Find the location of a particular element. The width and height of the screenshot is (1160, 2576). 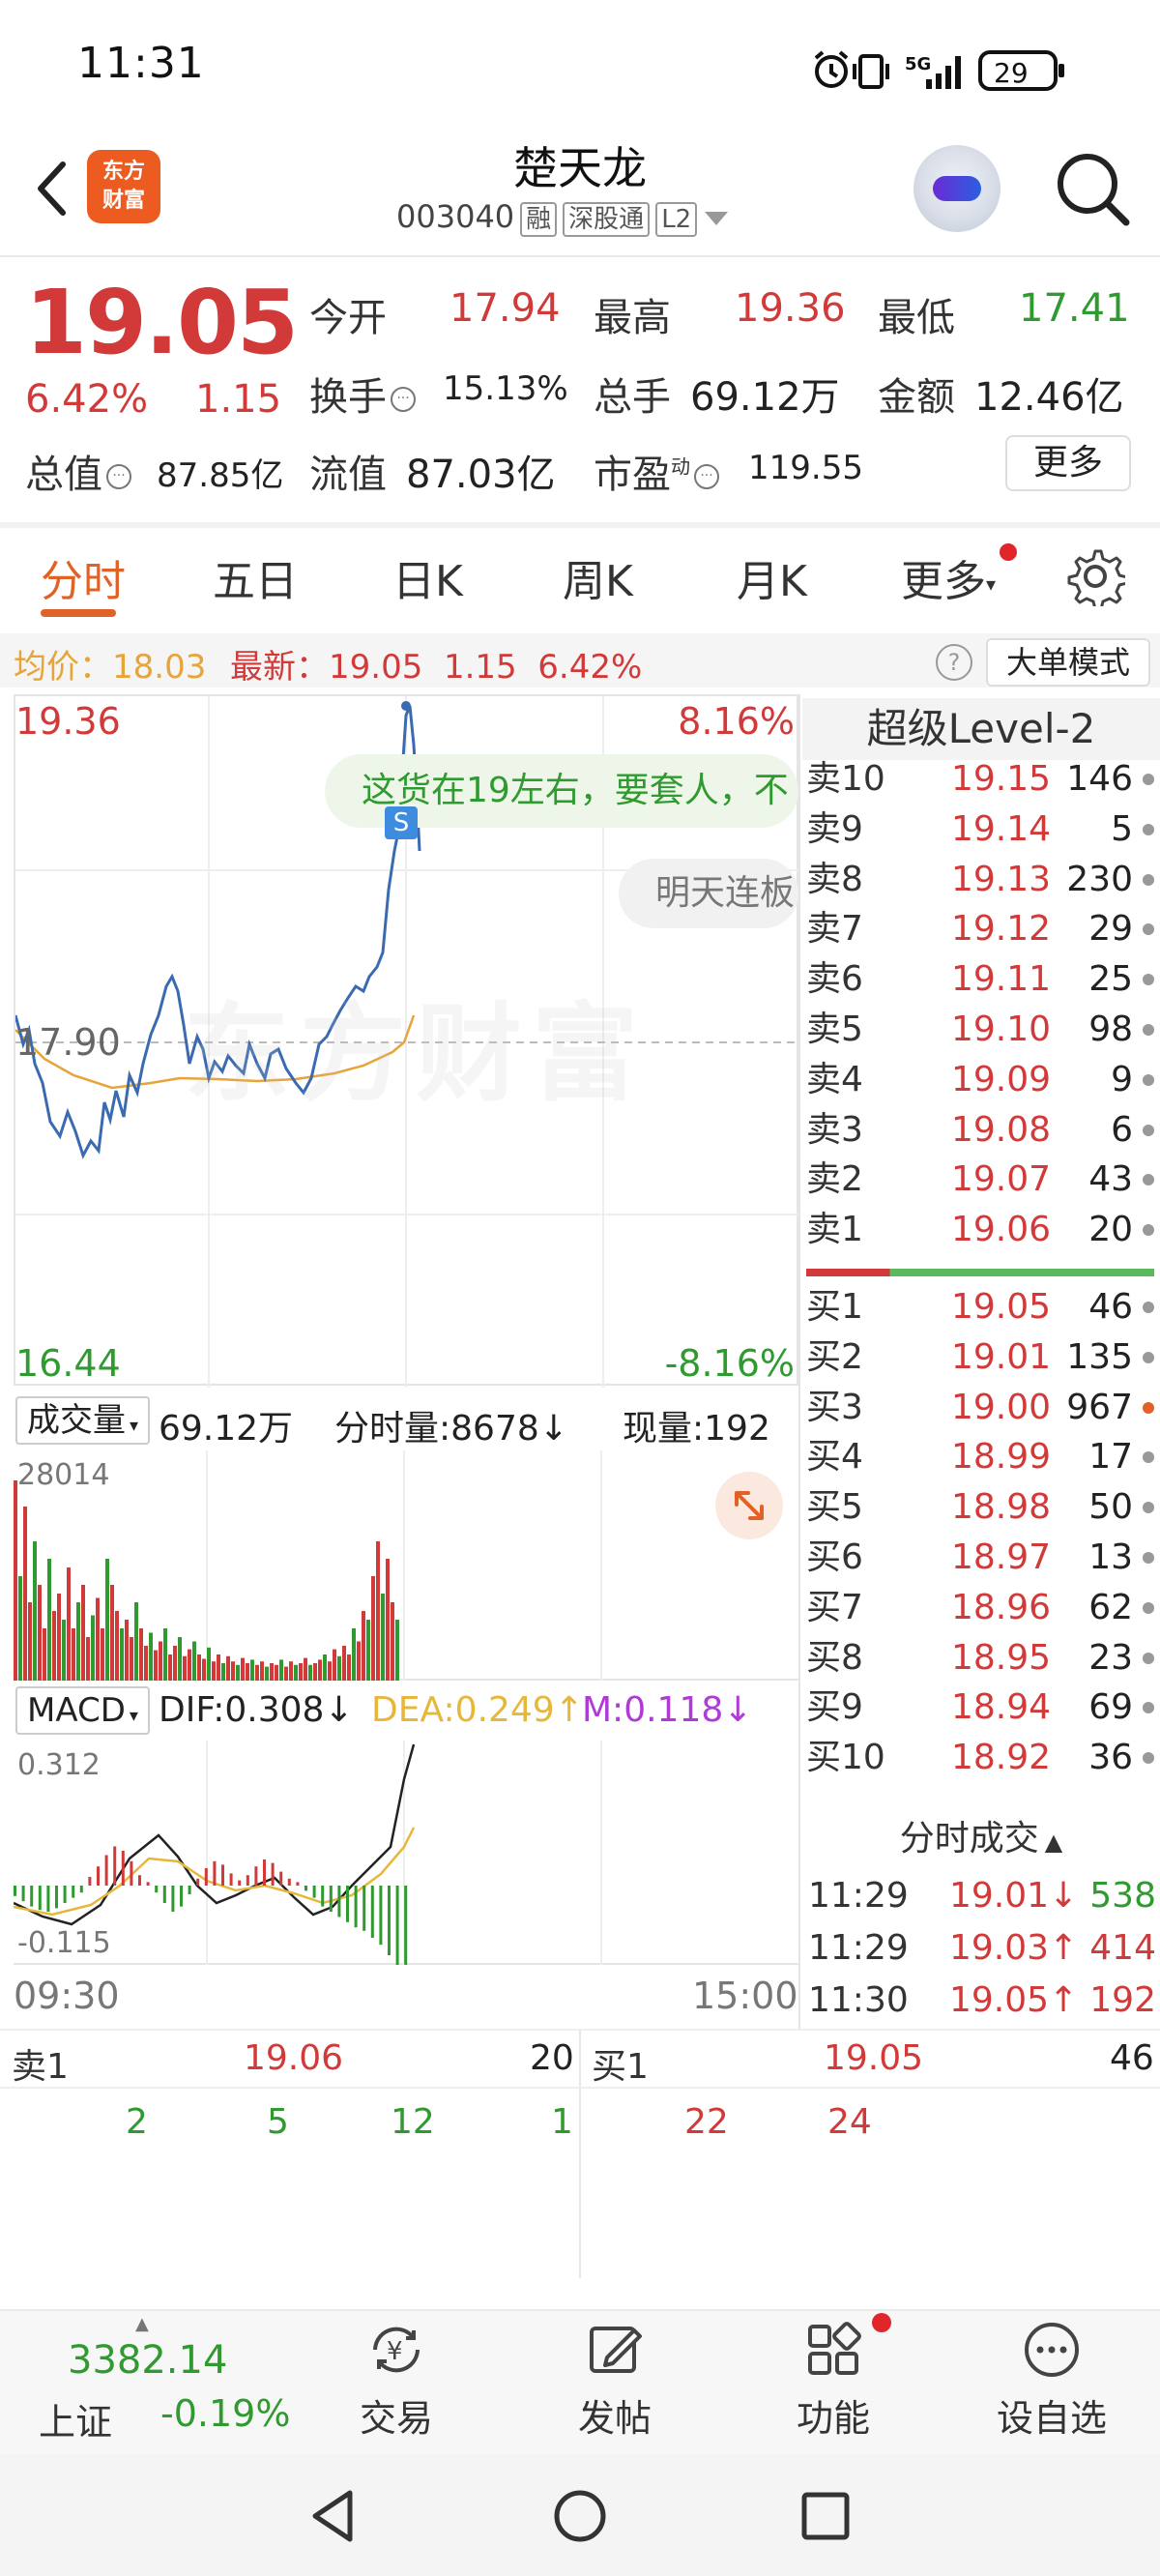

help-icon: ? is located at coordinates (954, 662).